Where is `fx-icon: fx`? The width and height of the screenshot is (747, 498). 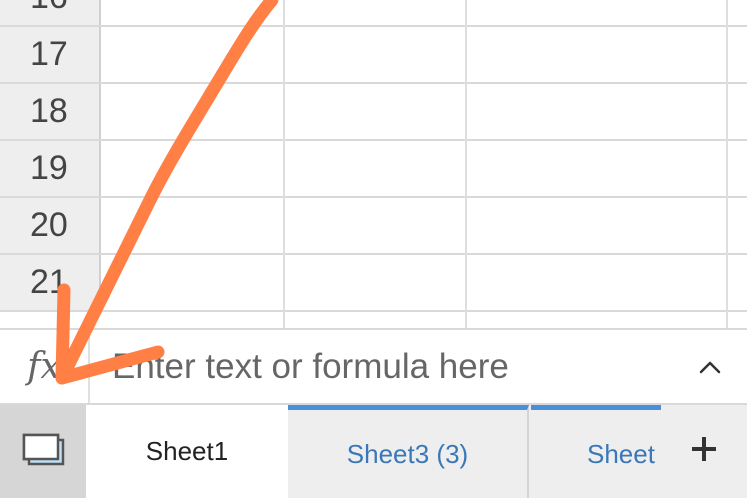 fx-icon: fx is located at coordinates (44, 366).